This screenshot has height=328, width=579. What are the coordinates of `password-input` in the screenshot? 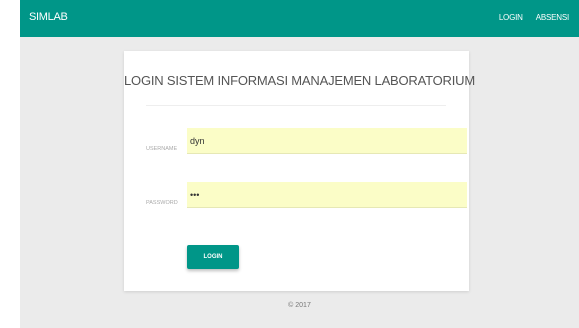 It's located at (327, 195).